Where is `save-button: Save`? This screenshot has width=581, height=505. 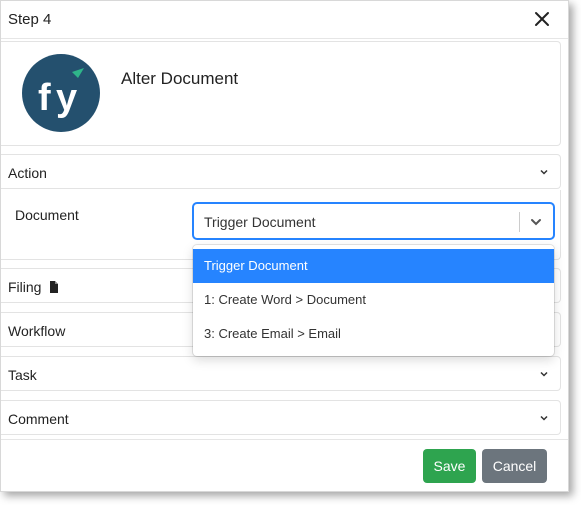 save-button: Save is located at coordinates (449, 466).